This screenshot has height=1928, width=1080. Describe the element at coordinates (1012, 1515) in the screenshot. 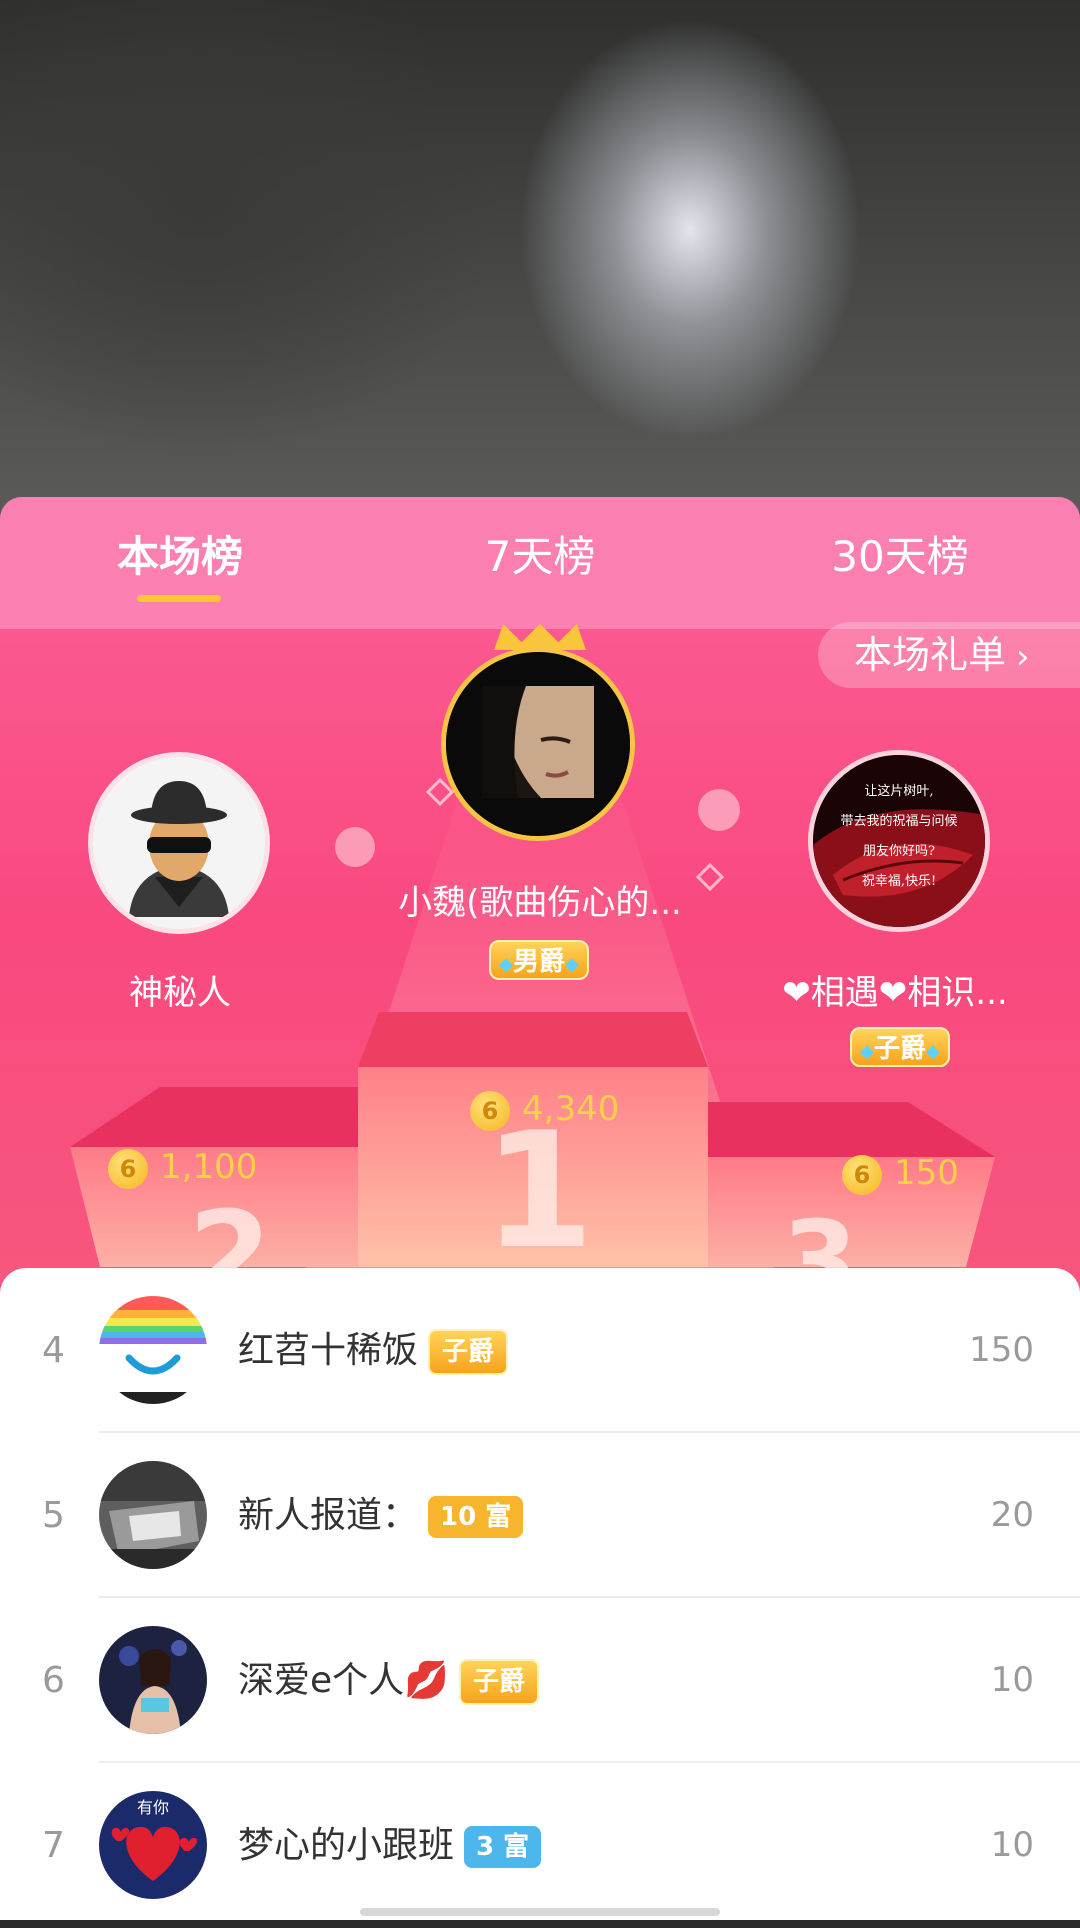

I see `score: 20` at that location.